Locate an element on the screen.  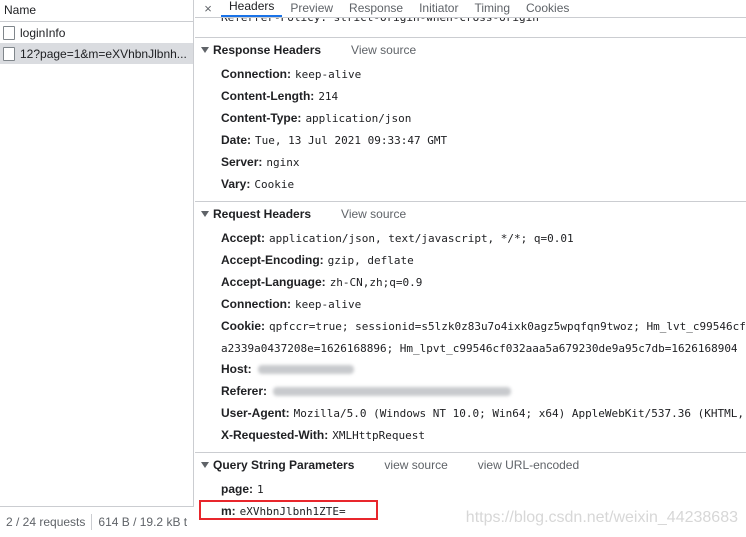
header-row: Referer: is located at coordinates (366, 391).